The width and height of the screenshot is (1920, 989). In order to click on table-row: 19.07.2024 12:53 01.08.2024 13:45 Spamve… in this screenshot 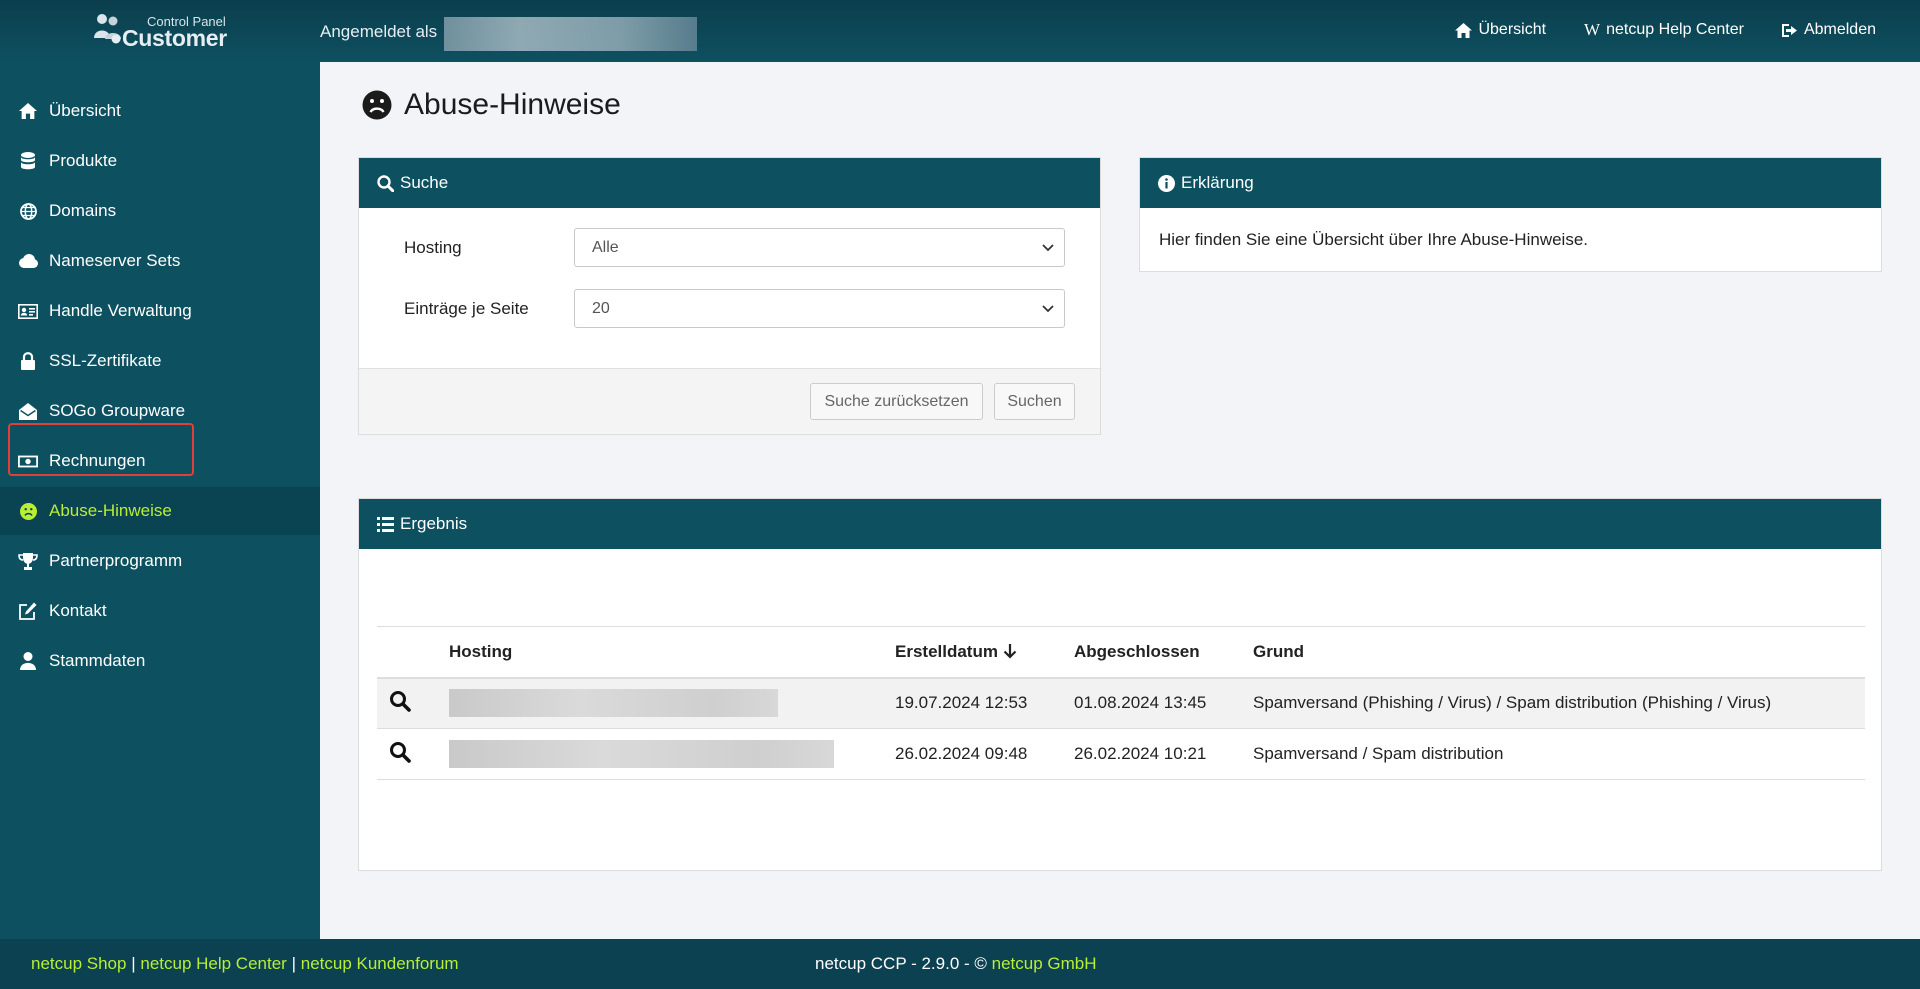, I will do `click(1121, 703)`.